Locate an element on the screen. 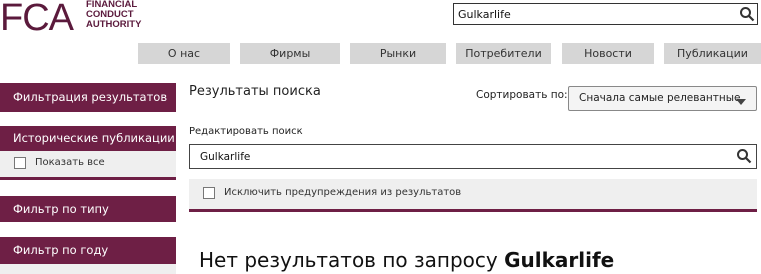  nav-publications: Публикации is located at coordinates (712, 53).